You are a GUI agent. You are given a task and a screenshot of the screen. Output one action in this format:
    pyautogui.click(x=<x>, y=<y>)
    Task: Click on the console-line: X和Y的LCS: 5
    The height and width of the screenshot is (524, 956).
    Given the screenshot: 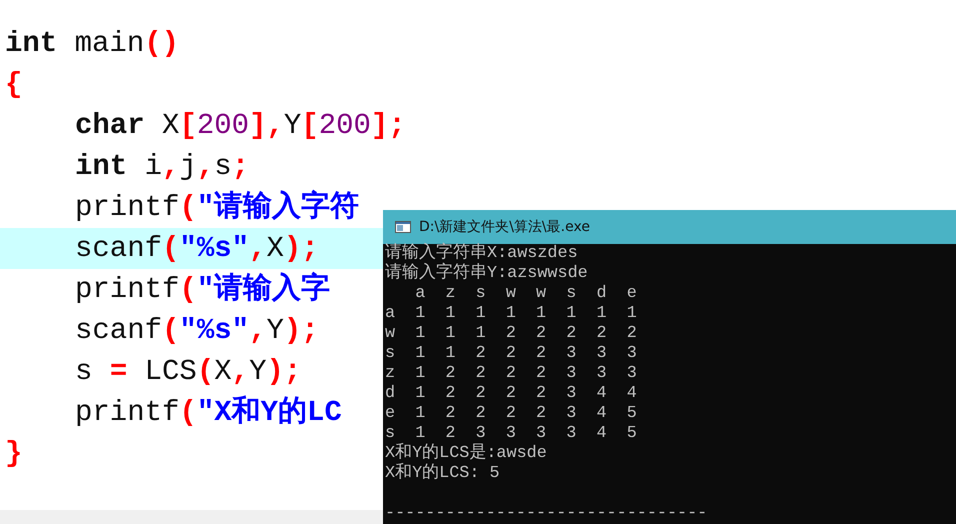 What is the action you would take?
    pyautogui.click(x=443, y=474)
    